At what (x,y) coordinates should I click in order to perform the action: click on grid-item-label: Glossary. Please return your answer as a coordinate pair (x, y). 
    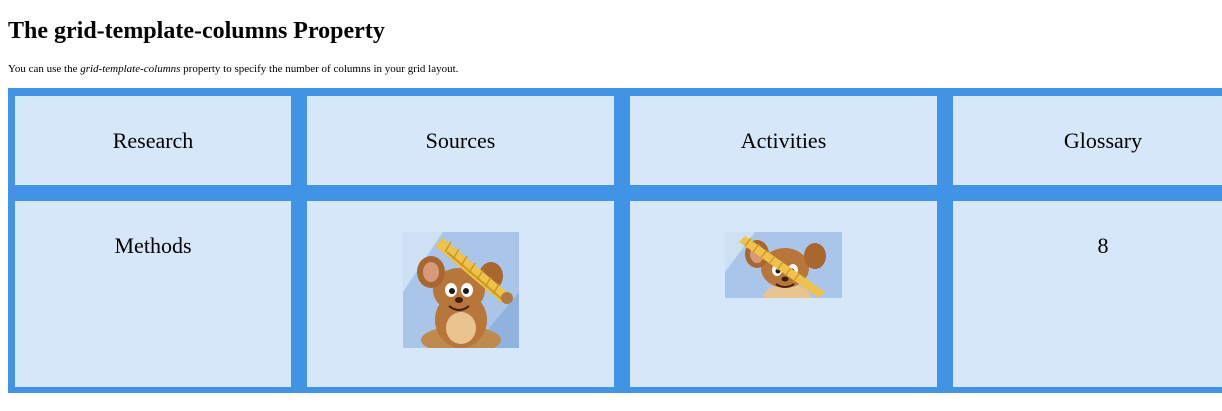
    Looking at the image, I should click on (1103, 140).